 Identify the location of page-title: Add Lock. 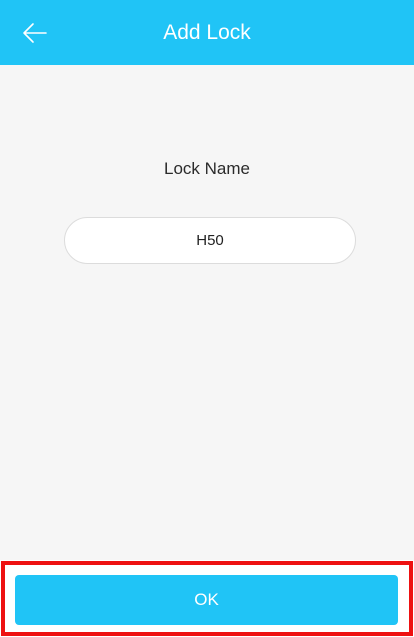
(207, 32).